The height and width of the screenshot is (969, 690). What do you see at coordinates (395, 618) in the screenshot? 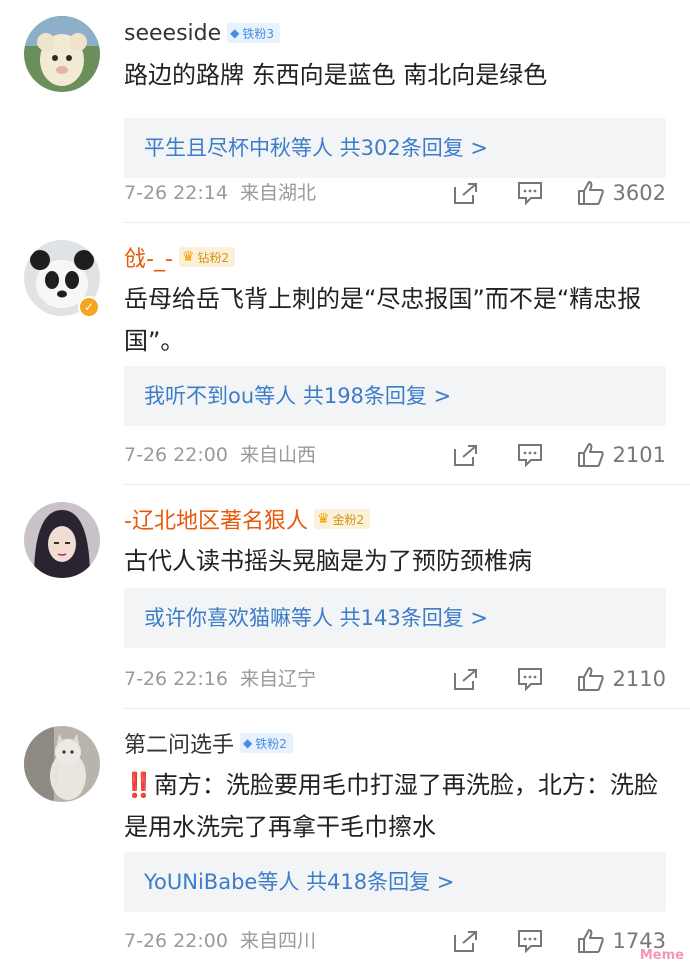
I see `reply-summary-link: 或许你喜欢猫嘛等人 共143条回复 >` at bounding box center [395, 618].